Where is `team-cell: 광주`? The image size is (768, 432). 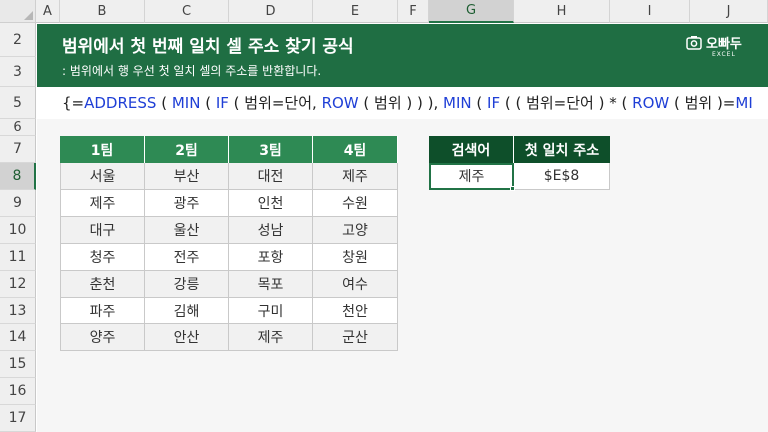 team-cell: 광주 is located at coordinates (187, 203).